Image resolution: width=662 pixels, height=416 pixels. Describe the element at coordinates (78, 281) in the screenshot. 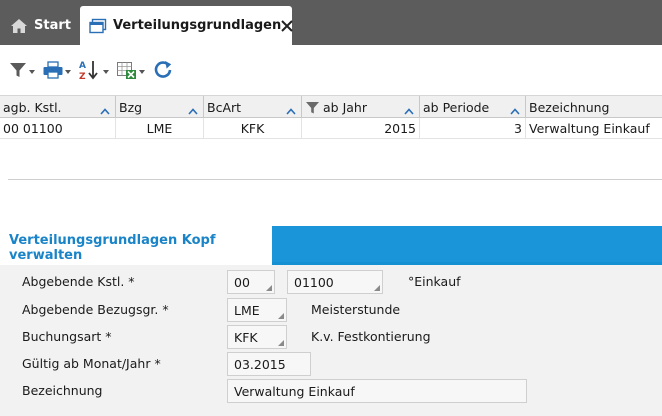

I see `field-label: Abgebende Kstl. *` at that location.